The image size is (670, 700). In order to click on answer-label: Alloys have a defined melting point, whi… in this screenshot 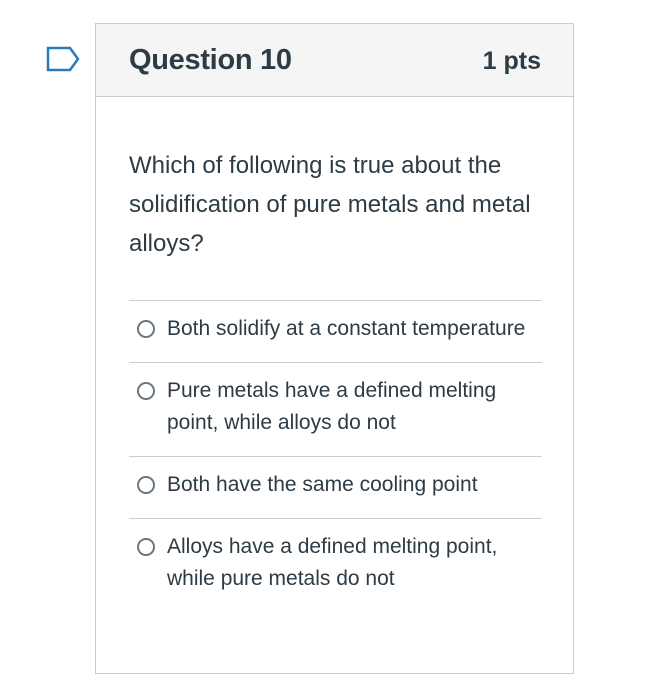, I will do `click(332, 562)`.